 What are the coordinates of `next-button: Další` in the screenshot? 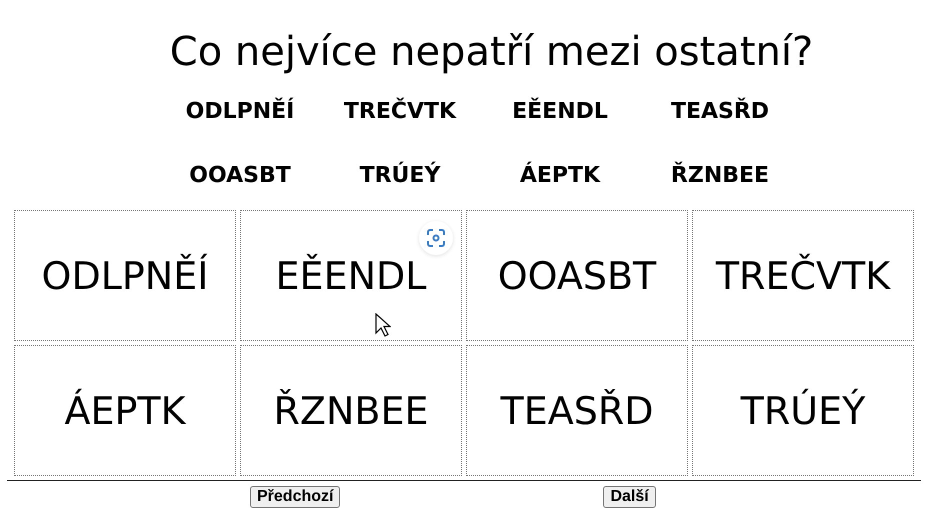 It's located at (629, 497).